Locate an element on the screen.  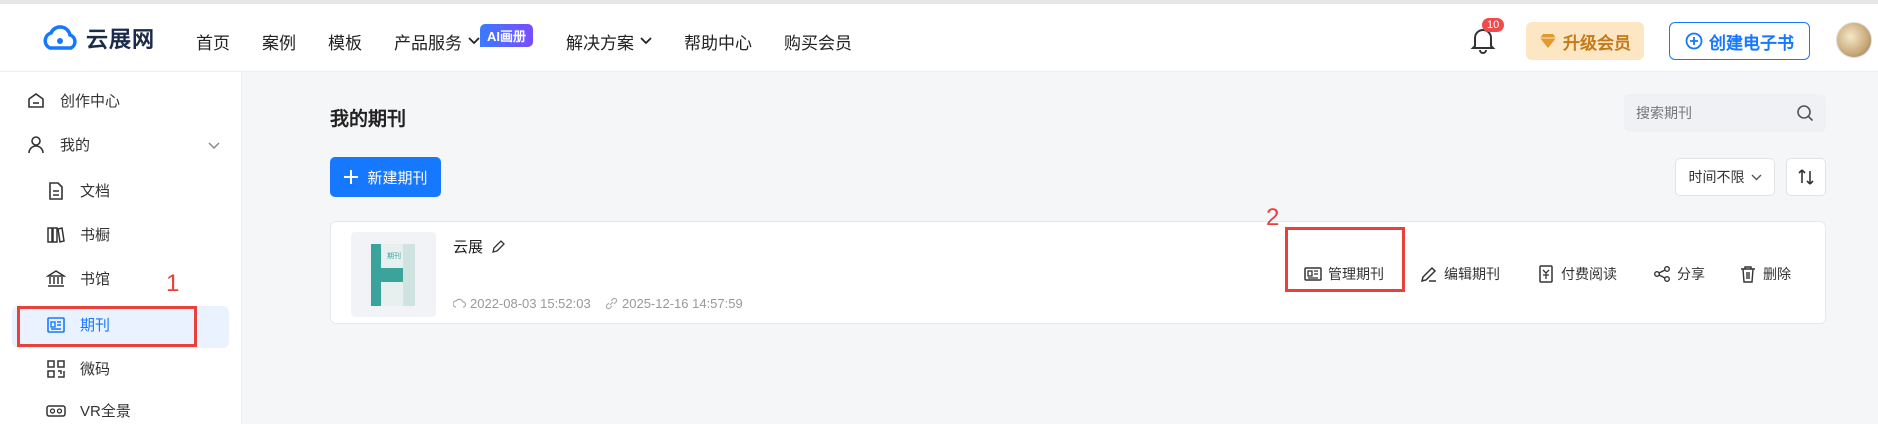
sort-button is located at coordinates (1806, 177).